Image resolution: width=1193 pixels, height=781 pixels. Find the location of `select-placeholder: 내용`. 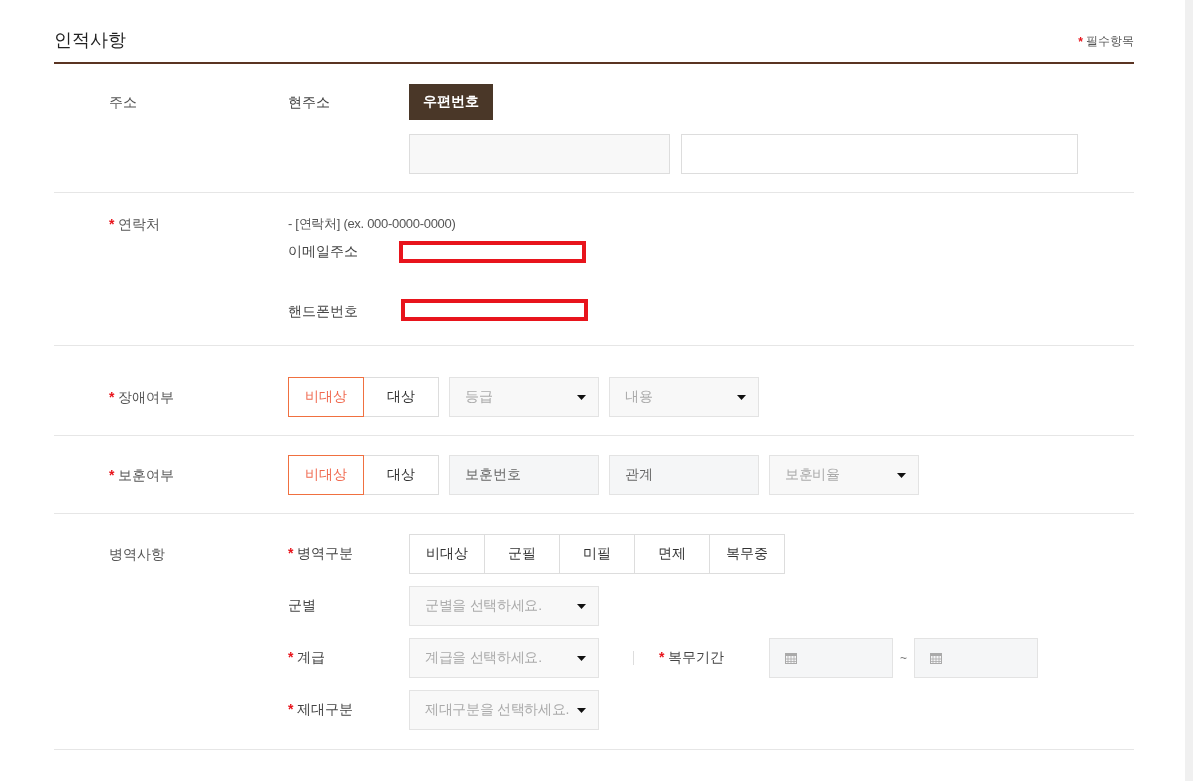

select-placeholder: 내용 is located at coordinates (639, 397).